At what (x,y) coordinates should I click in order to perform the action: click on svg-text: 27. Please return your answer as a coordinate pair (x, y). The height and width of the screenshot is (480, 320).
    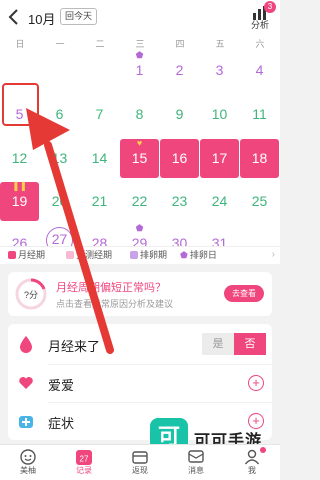
    Looking at the image, I should click on (84, 459).